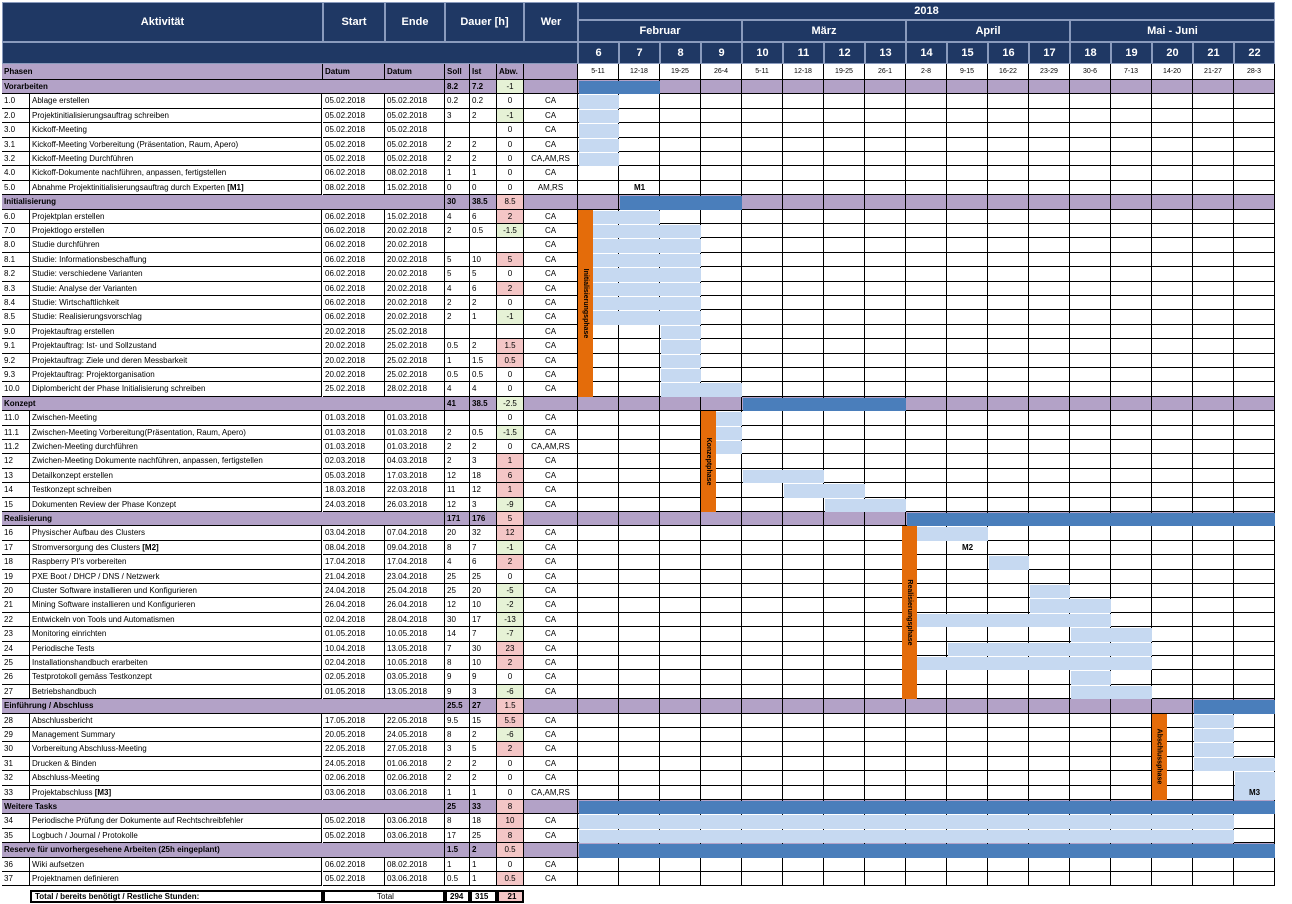 The width and height of the screenshot is (1292, 904). What do you see at coordinates (457, 879) in the screenshot?
I see `soll-value: 0.5` at bounding box center [457, 879].